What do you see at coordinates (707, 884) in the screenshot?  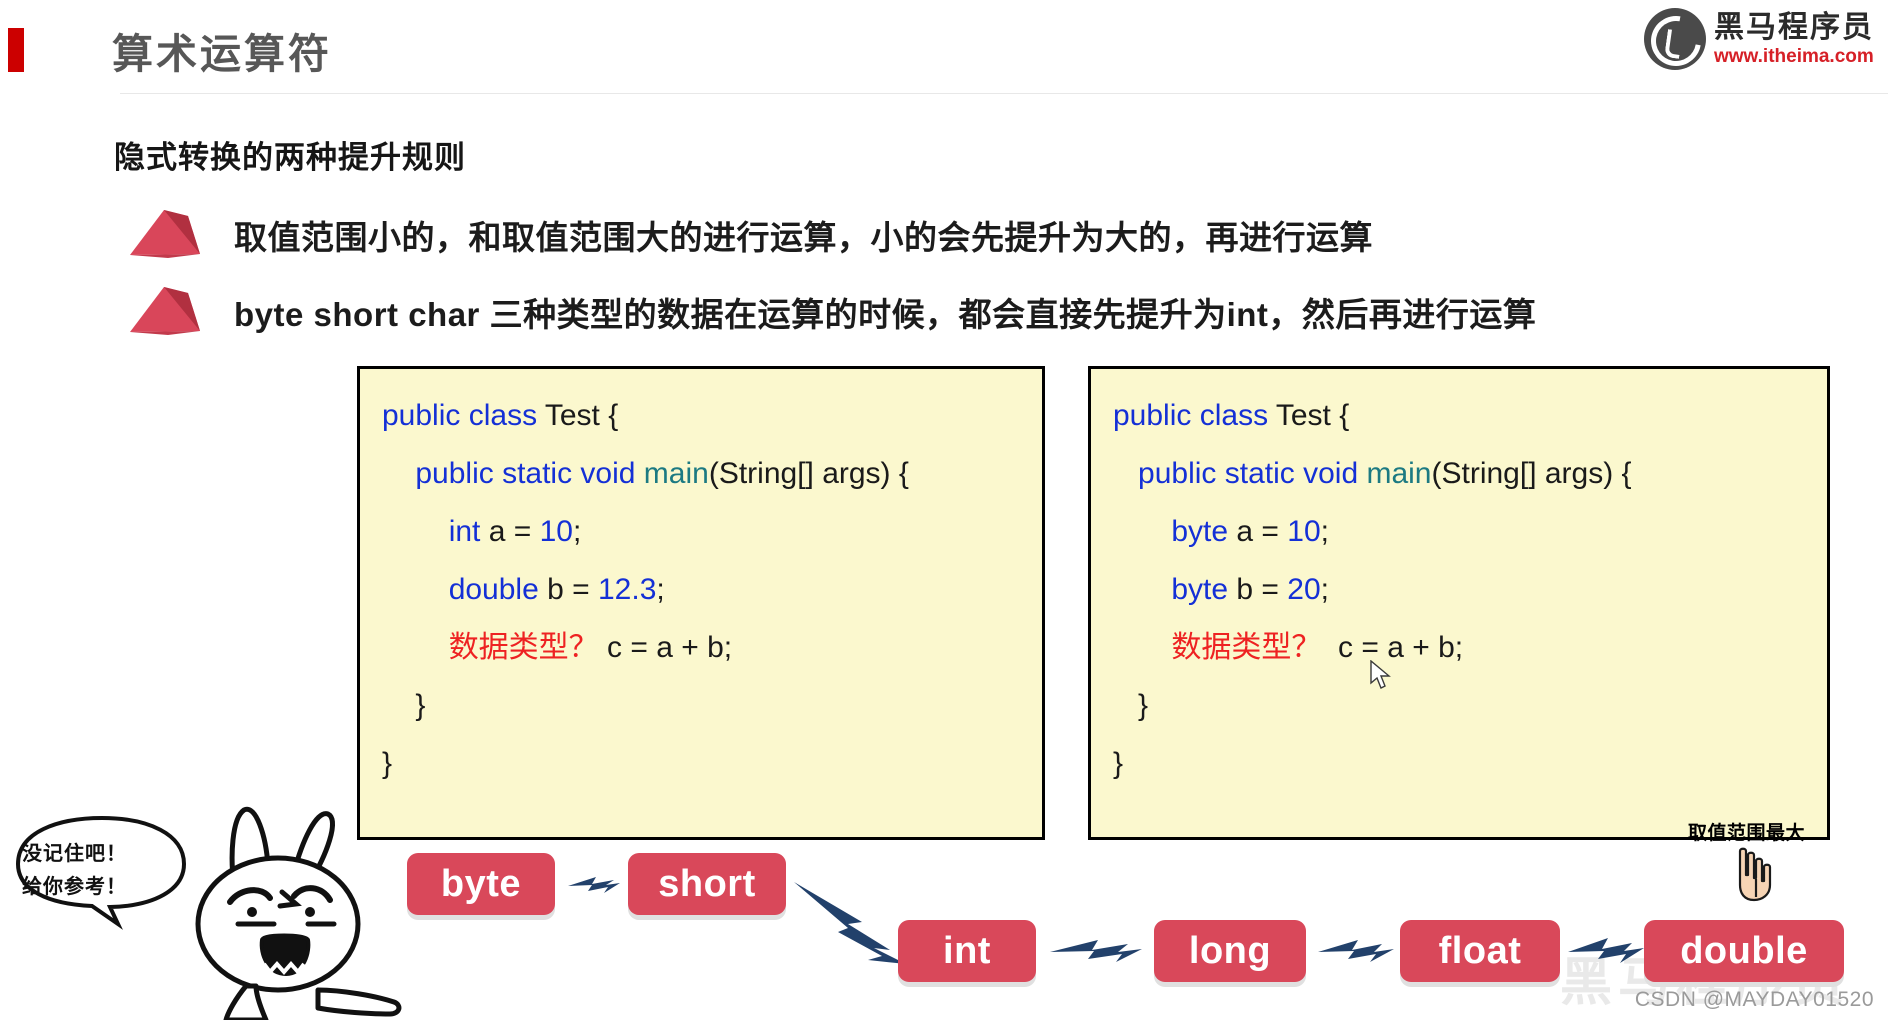 I see `type-chip-short: short` at bounding box center [707, 884].